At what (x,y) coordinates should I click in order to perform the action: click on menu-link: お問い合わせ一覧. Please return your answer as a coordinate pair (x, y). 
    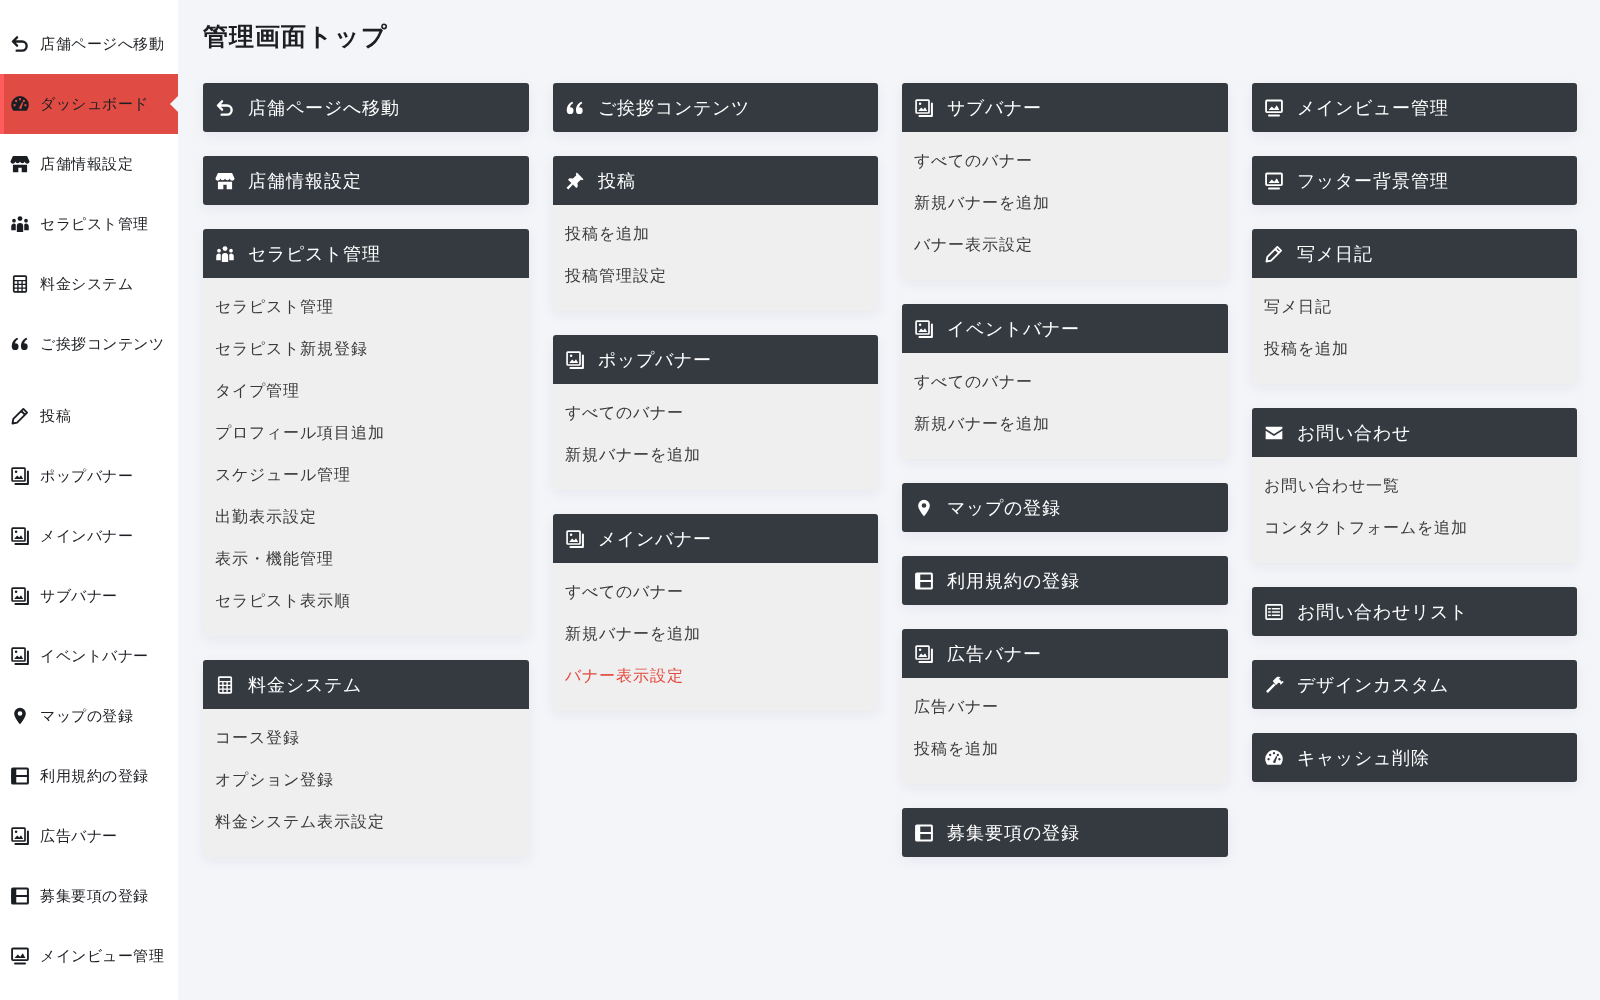
    Looking at the image, I should click on (1331, 486).